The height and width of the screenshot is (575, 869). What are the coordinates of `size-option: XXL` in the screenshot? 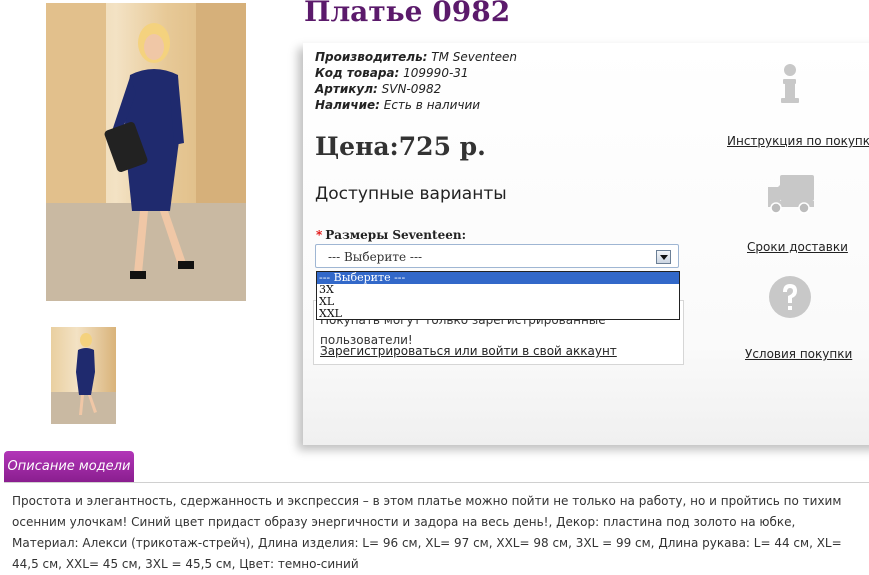 It's located at (498, 314).